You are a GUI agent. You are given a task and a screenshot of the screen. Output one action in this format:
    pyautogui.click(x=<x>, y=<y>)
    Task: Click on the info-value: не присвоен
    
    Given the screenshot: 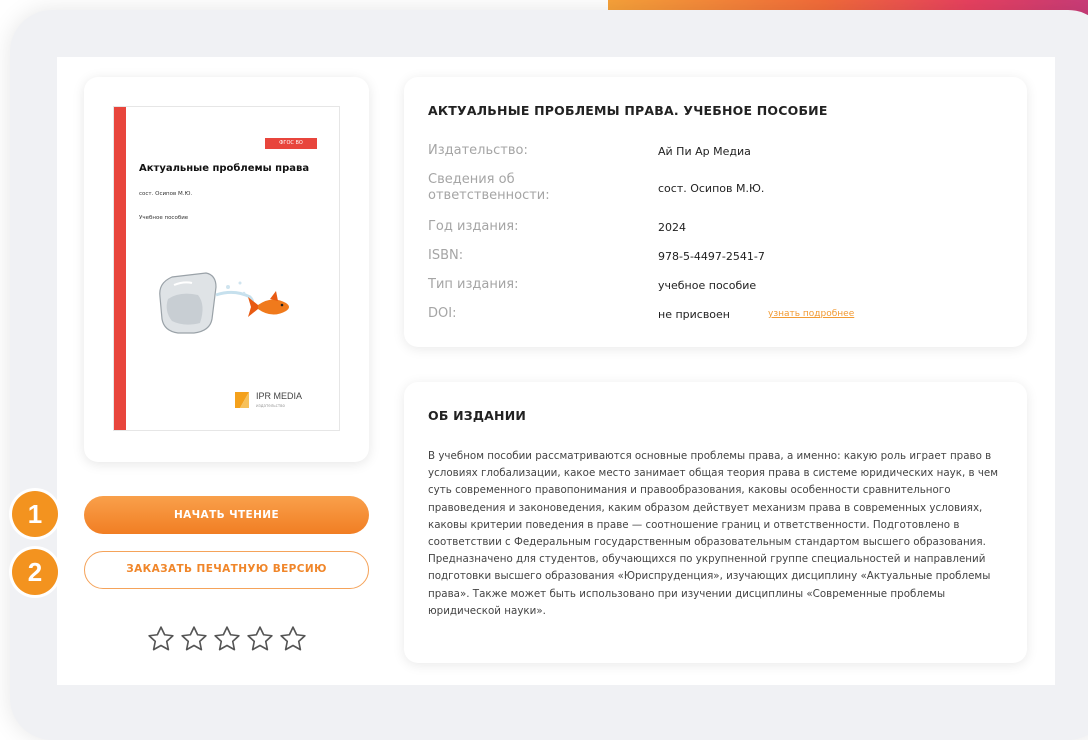 What is the action you would take?
    pyautogui.click(x=694, y=314)
    